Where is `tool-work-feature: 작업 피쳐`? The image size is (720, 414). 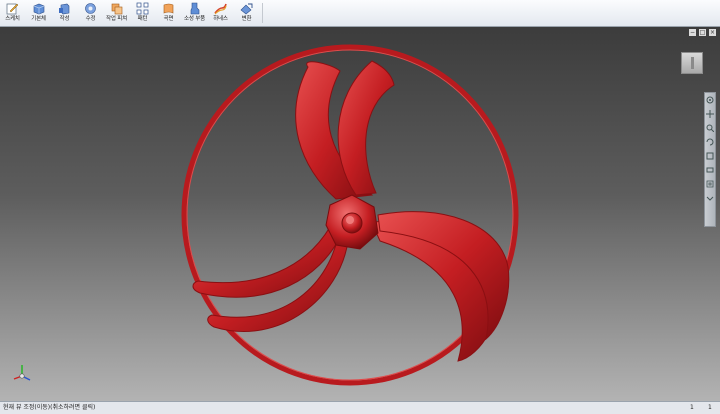 tool-work-feature: 작업 피쳐 is located at coordinates (117, 13).